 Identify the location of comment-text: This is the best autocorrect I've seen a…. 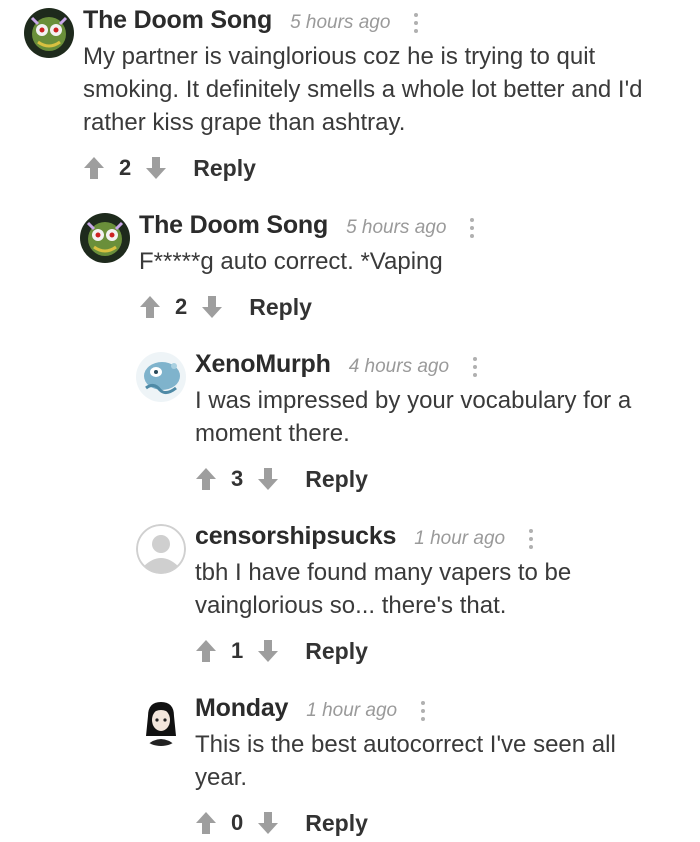
(405, 761).